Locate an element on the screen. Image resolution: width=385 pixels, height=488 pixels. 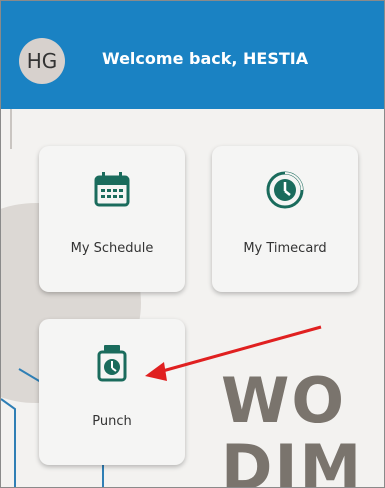
tile-label: Punch is located at coordinates (112, 421).